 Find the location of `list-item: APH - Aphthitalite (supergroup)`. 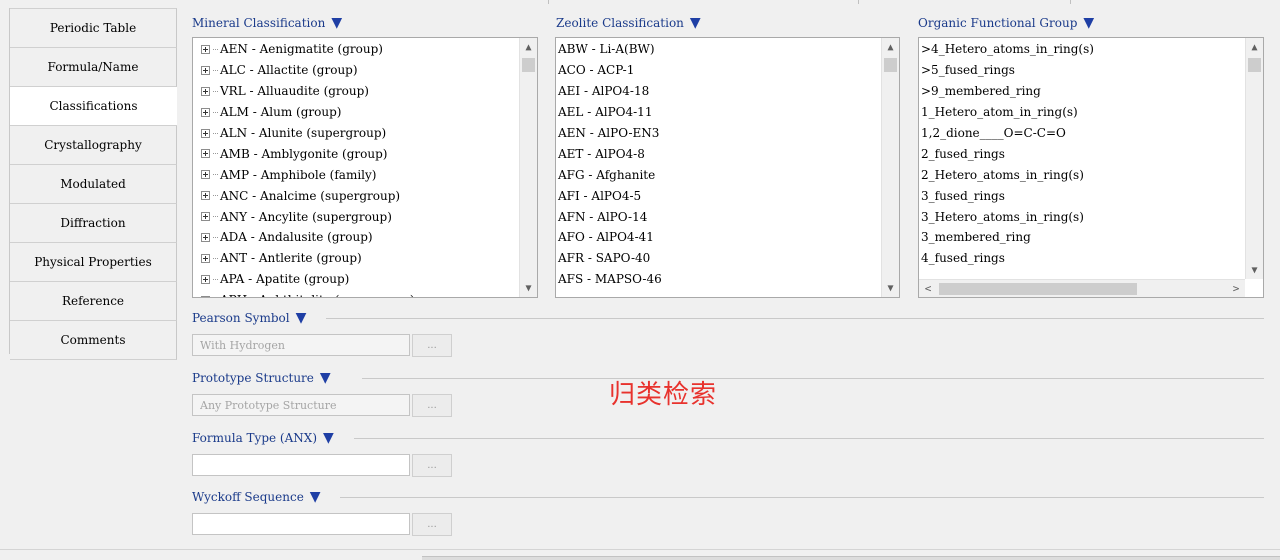

list-item: APH - Aphthitalite (supergroup) is located at coordinates (356, 293).